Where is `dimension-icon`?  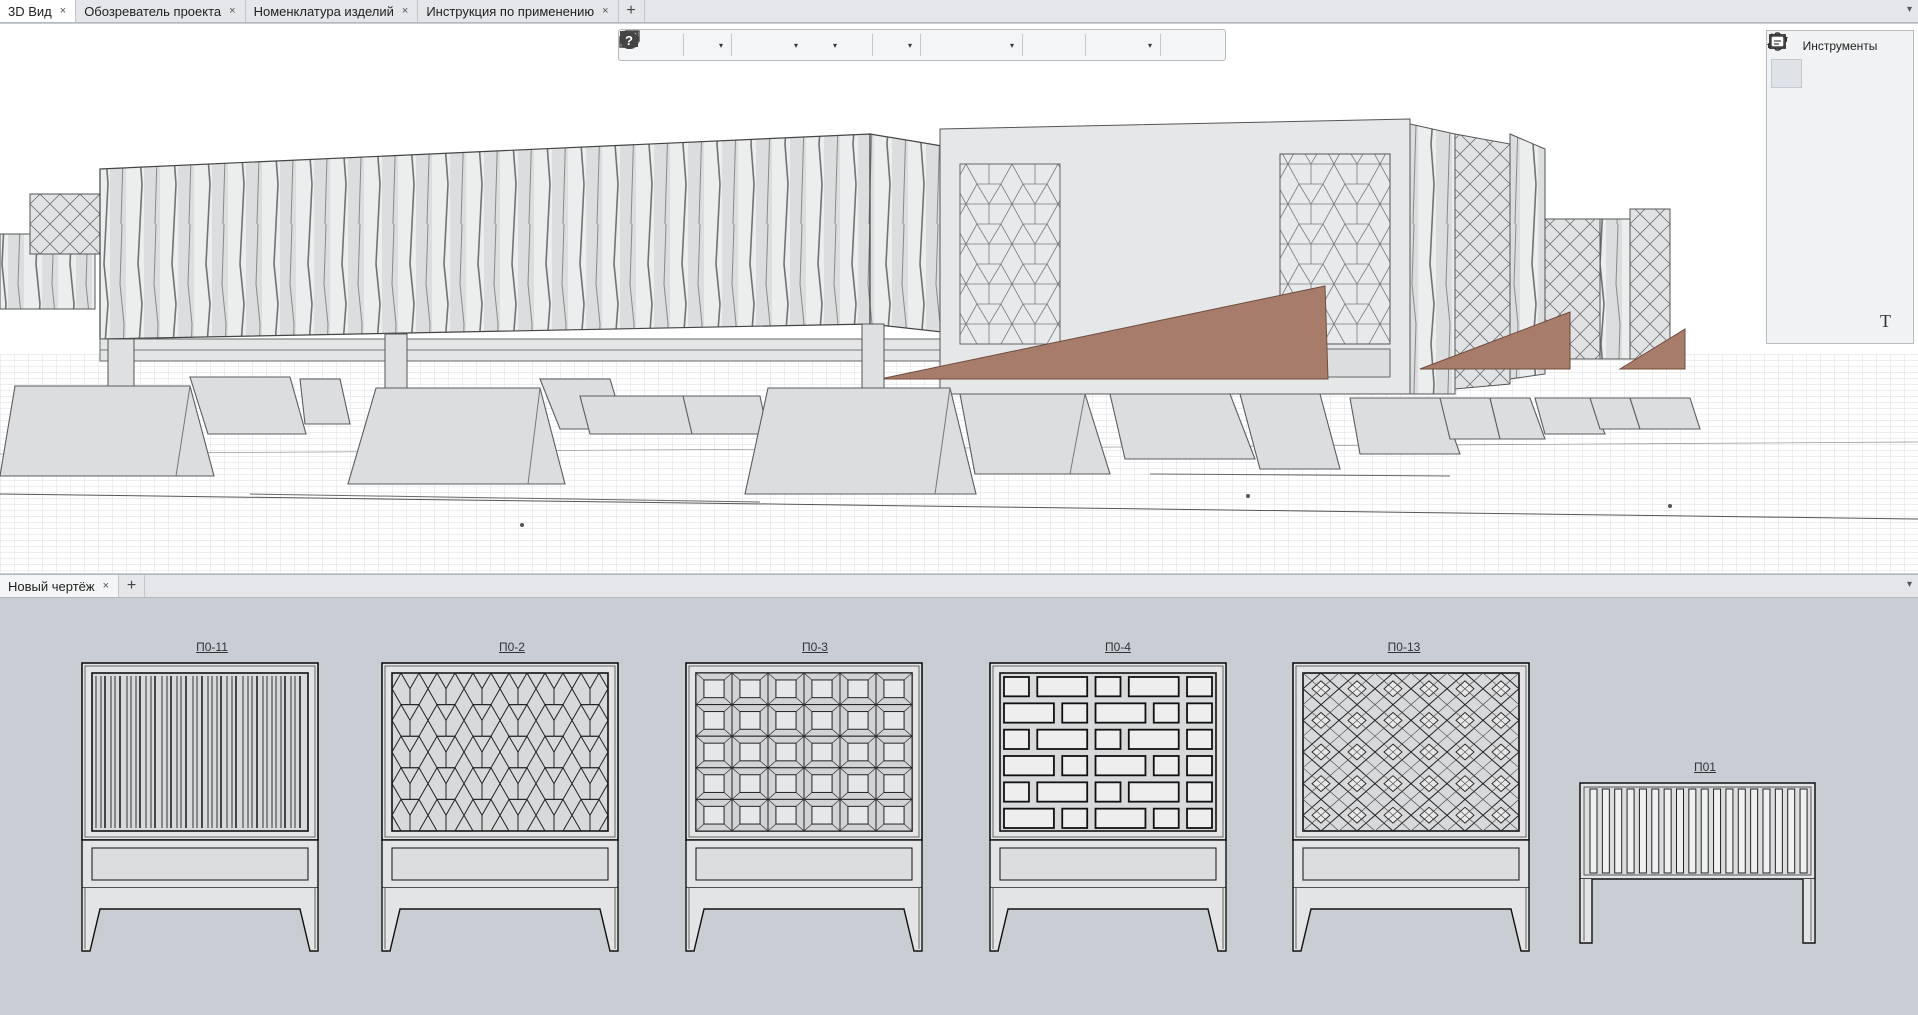 dimension-icon is located at coordinates (1786, 185).